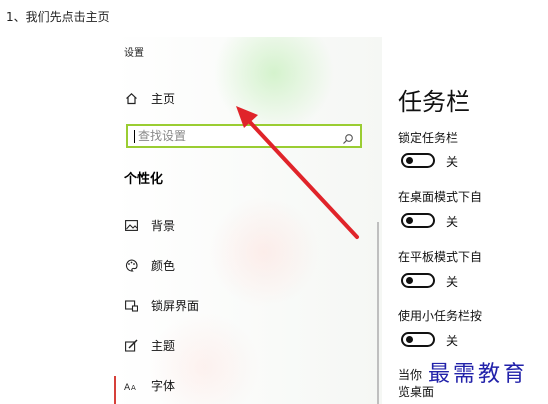 The width and height of the screenshot is (548, 404). What do you see at coordinates (58, 17) in the screenshot?
I see `instruction-caption: 1、我们先点击主页` at bounding box center [58, 17].